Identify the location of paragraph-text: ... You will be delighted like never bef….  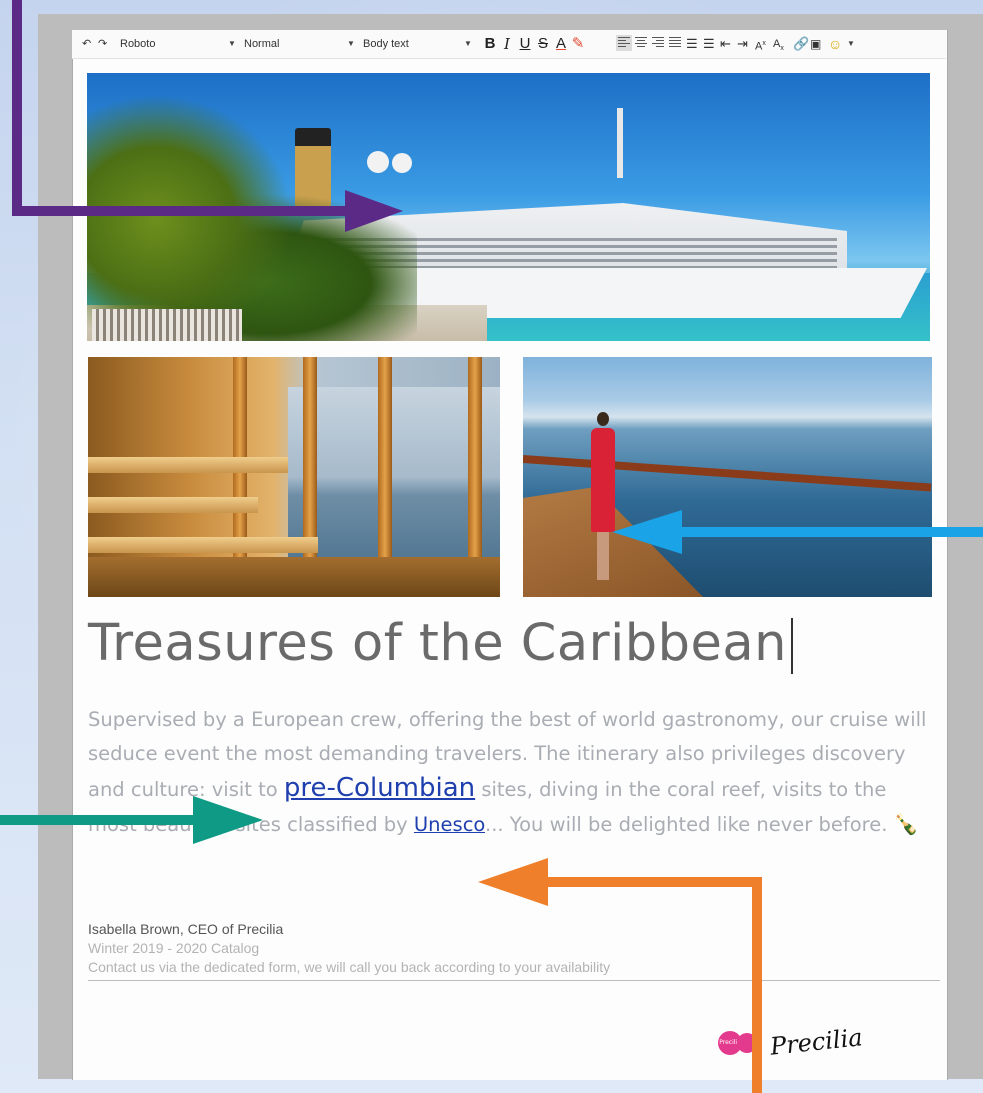
(686, 824).